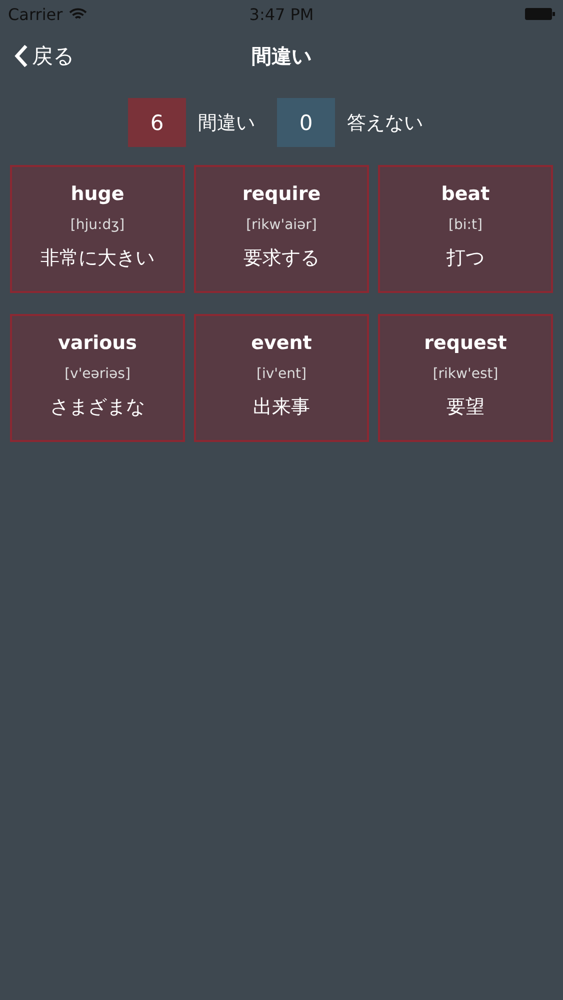  Describe the element at coordinates (282, 56) in the screenshot. I see `screen-title: 間違い` at that location.